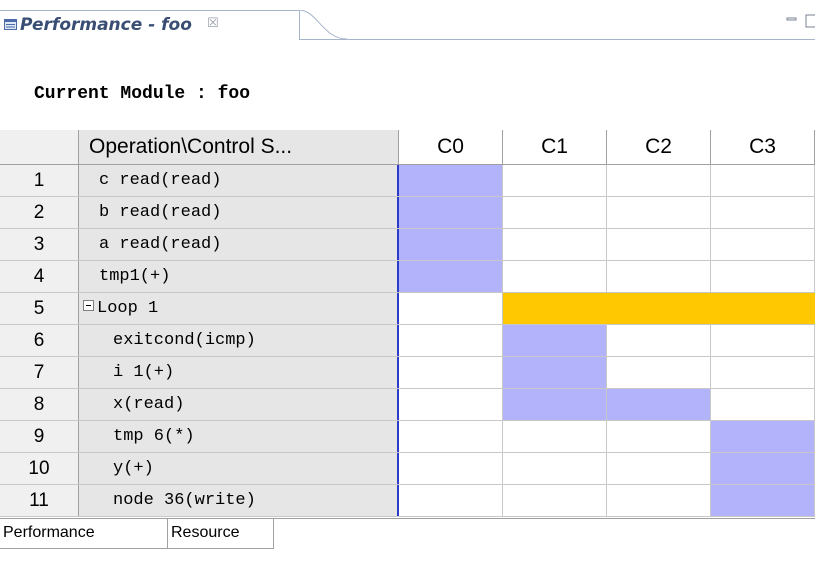  What do you see at coordinates (39, 244) in the screenshot?
I see `row-number: 3` at bounding box center [39, 244].